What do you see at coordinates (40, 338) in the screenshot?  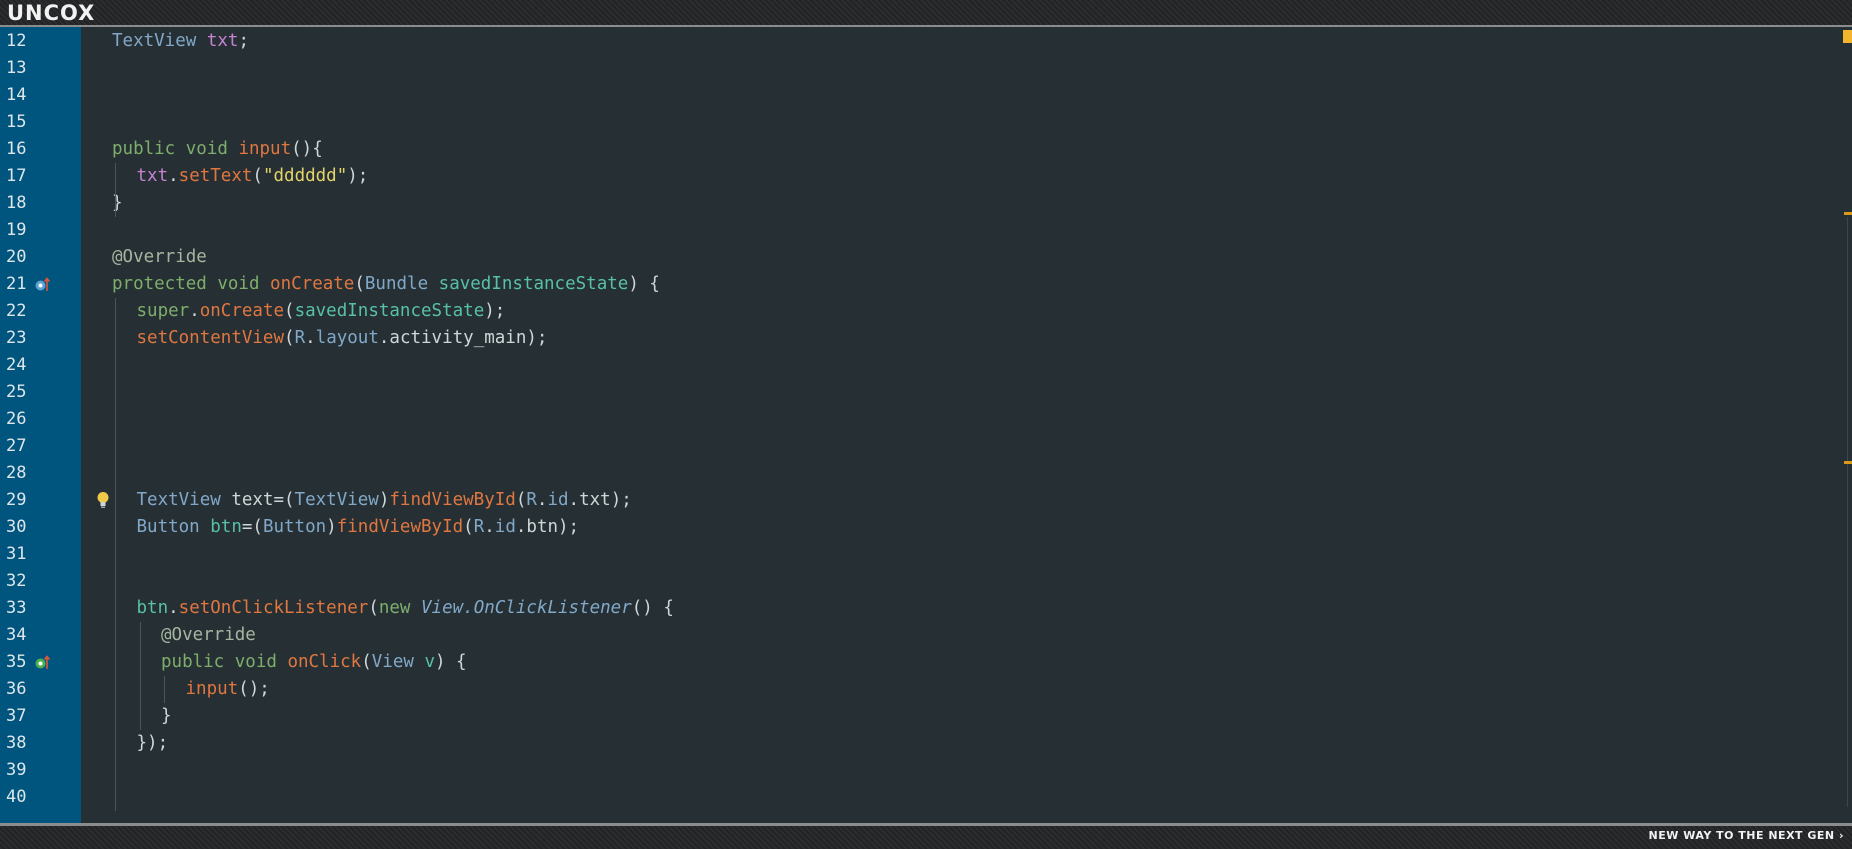 I see `gutter-row: 23` at bounding box center [40, 338].